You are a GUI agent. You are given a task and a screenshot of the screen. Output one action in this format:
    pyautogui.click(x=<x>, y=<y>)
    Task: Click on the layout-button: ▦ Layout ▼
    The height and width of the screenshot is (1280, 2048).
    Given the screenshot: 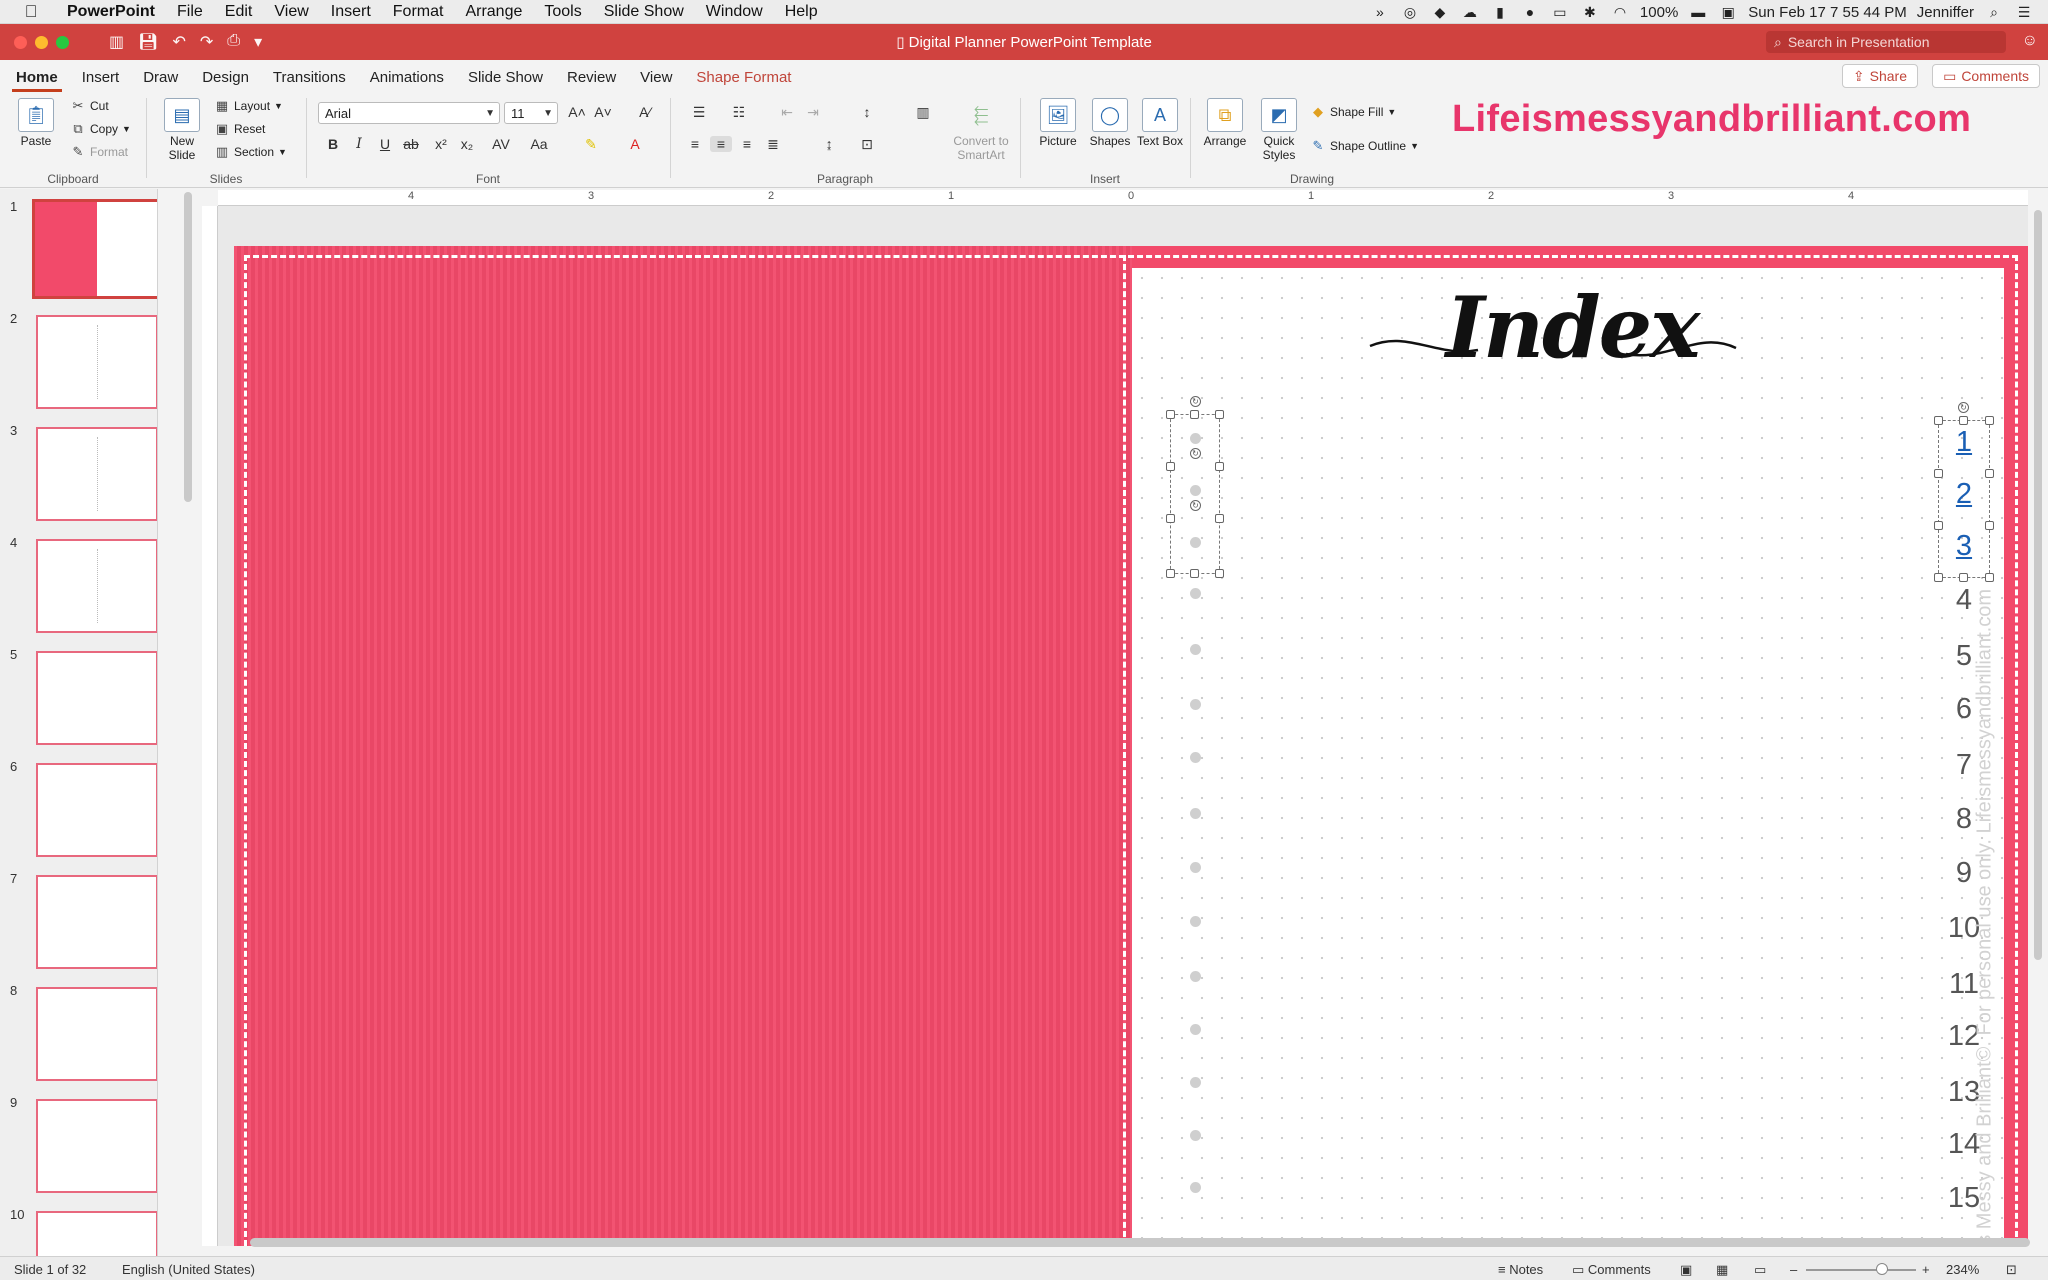 What is the action you would take?
    pyautogui.click(x=248, y=106)
    